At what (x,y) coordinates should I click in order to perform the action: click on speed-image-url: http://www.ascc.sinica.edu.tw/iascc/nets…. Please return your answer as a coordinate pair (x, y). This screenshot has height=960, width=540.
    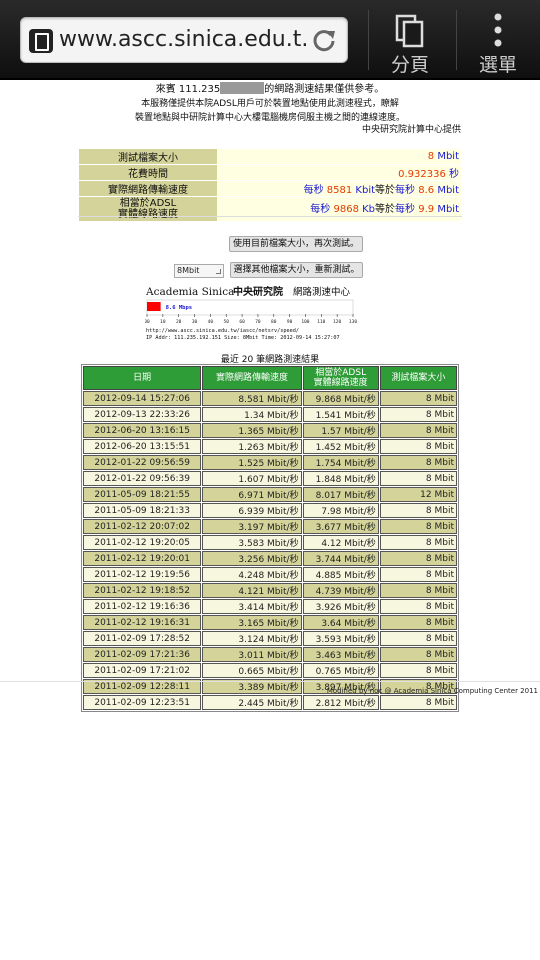
    Looking at the image, I should click on (222, 331).